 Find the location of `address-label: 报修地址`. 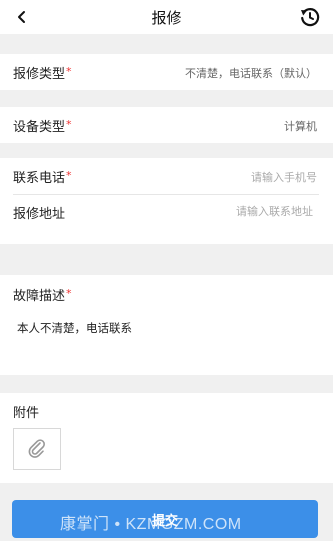

address-label: 报修地址 is located at coordinates (39, 214).